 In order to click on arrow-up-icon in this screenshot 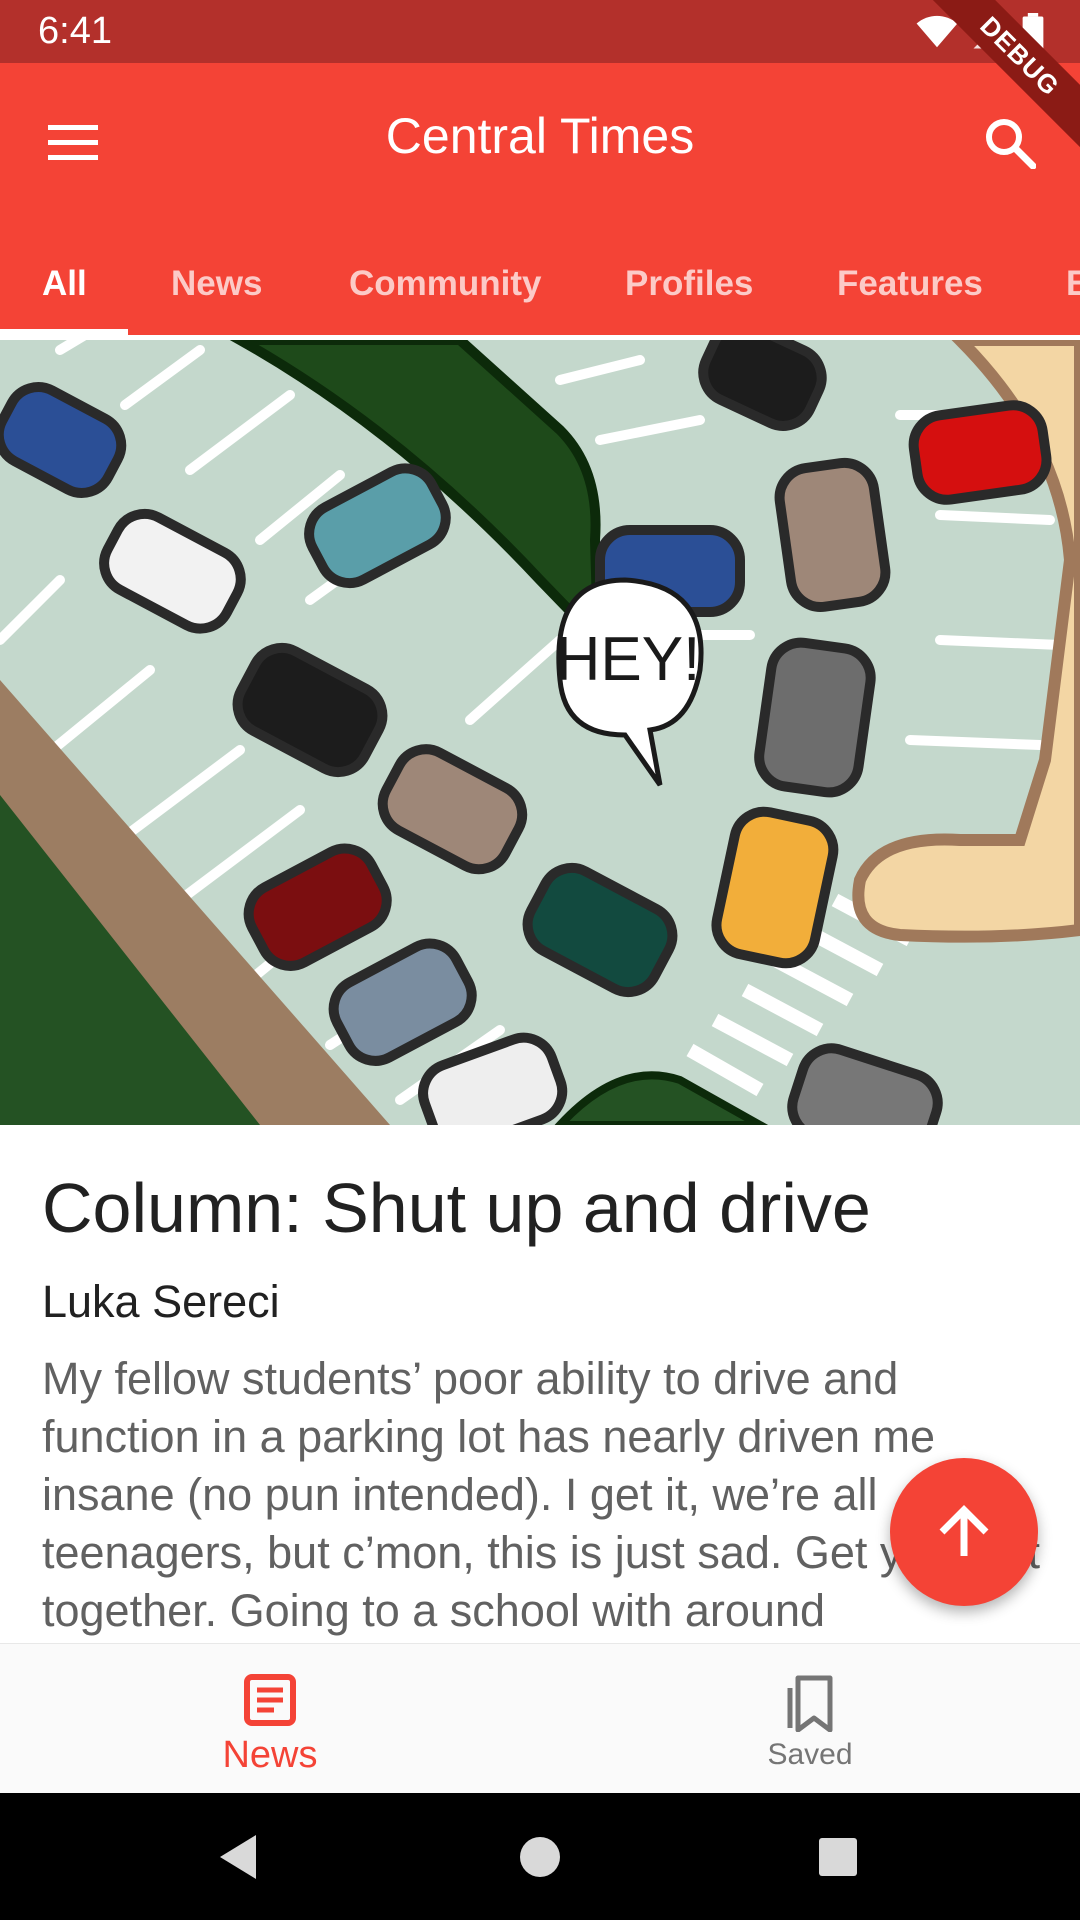, I will do `click(964, 1530)`.